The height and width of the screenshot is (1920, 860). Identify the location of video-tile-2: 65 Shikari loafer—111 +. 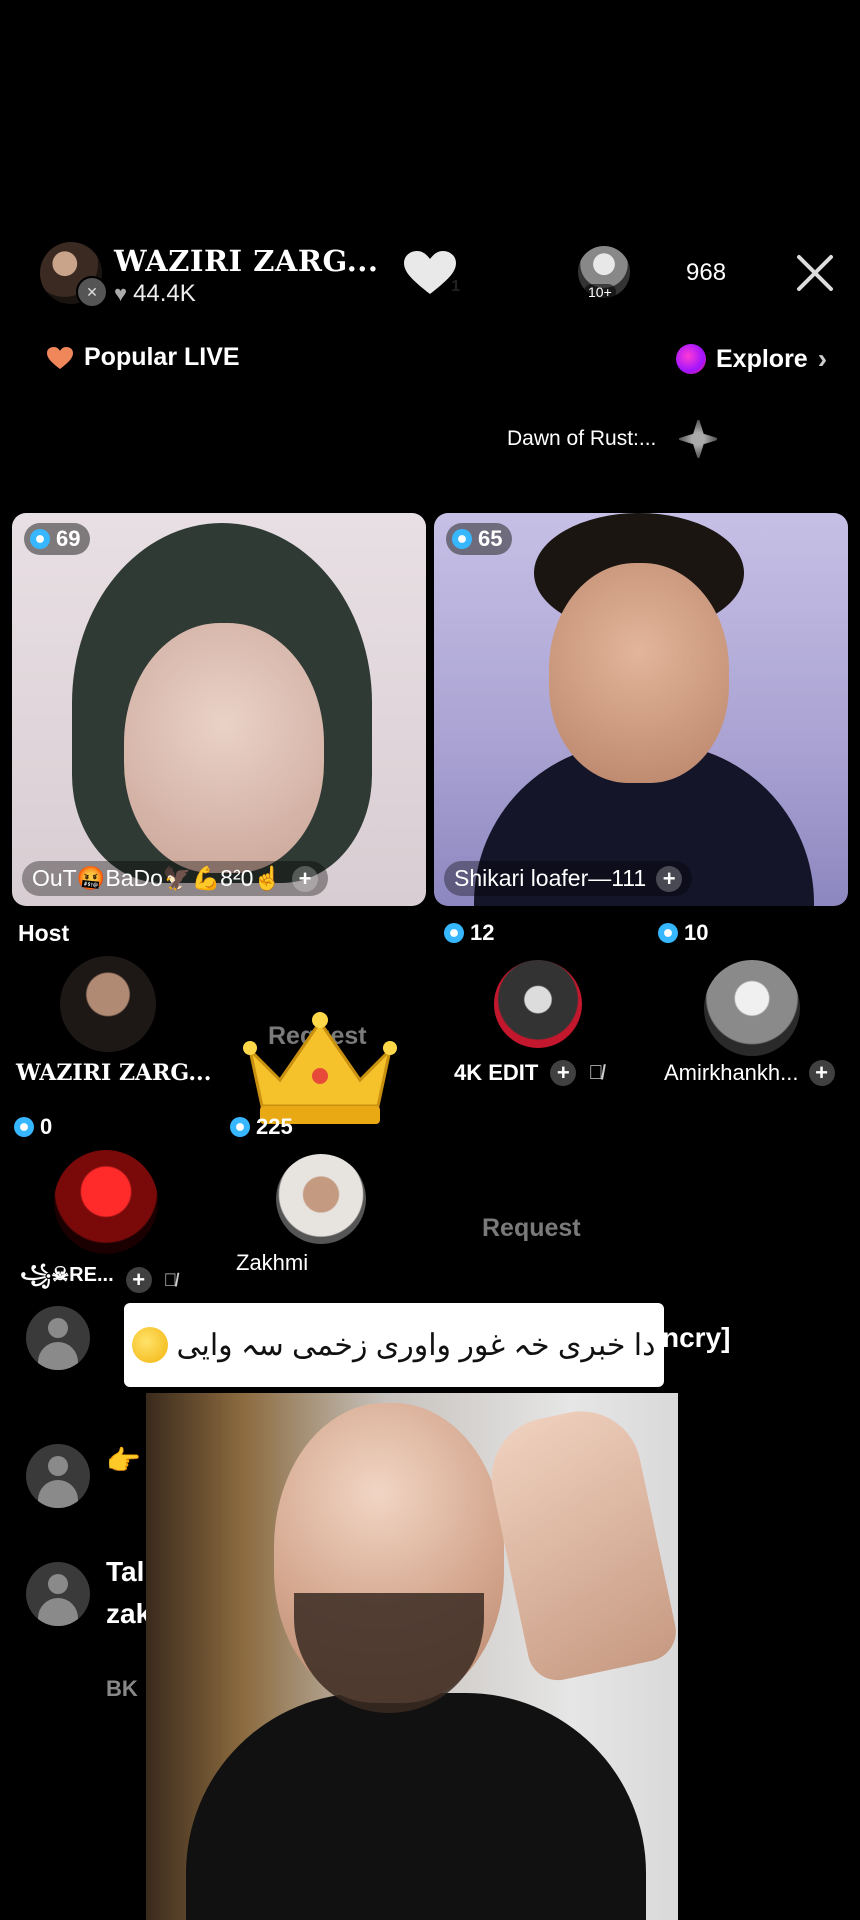
(641, 709).